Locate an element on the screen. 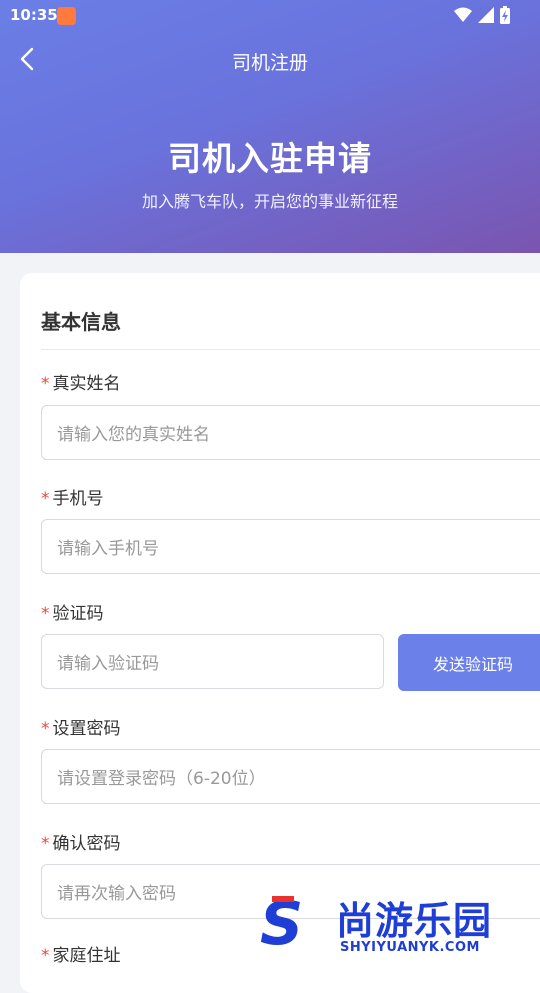 The height and width of the screenshot is (993, 540). field-label-address: * 家庭住址 is located at coordinates (81, 956).